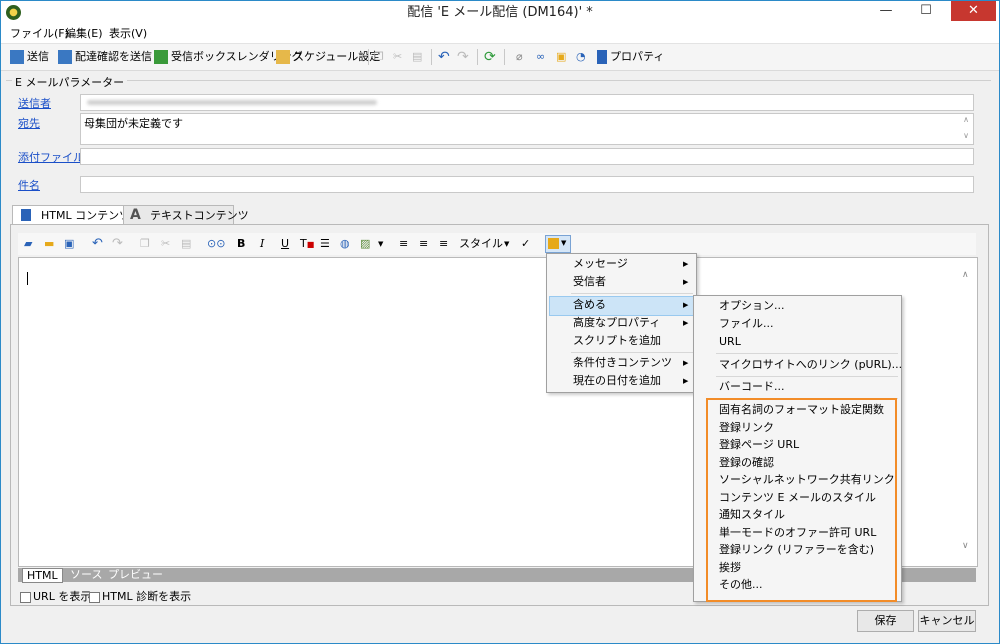  I want to click on html-diagnostic-checkbox: HTML 診断を表示, so click(140, 596).